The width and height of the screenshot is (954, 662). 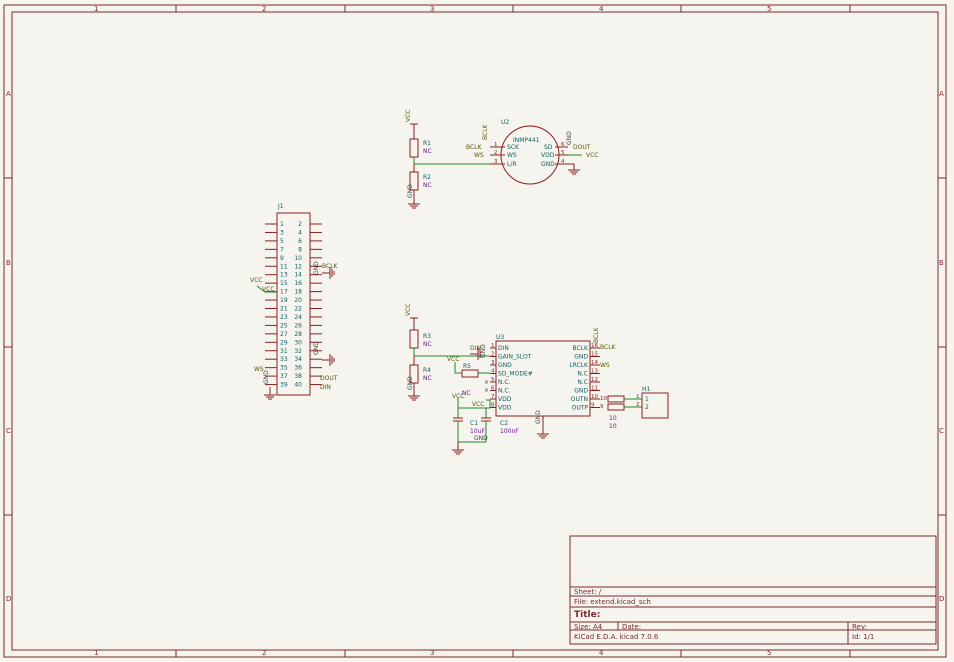 I want to click on frame-col-5-top: 5, so click(x=769, y=9).